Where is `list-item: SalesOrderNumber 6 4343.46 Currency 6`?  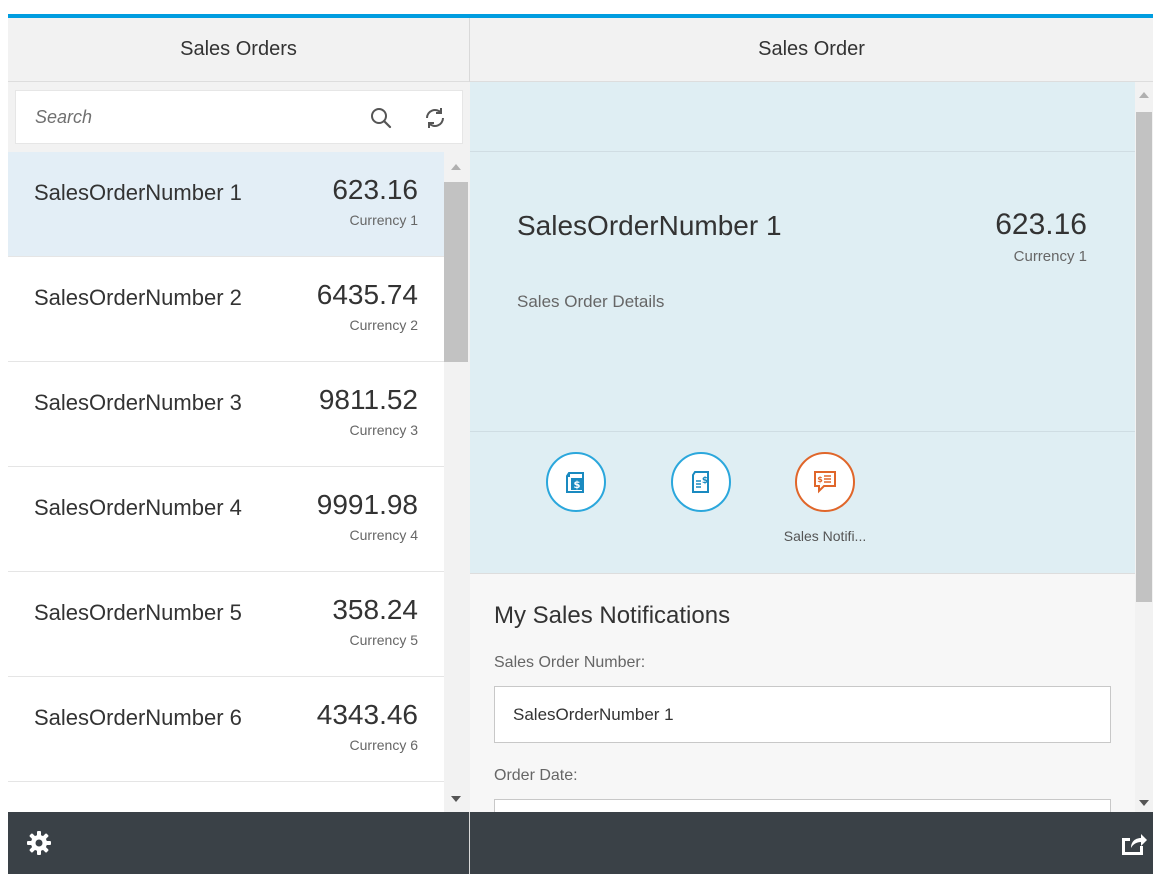
list-item: SalesOrderNumber 6 4343.46 Currency 6 is located at coordinates (226, 729).